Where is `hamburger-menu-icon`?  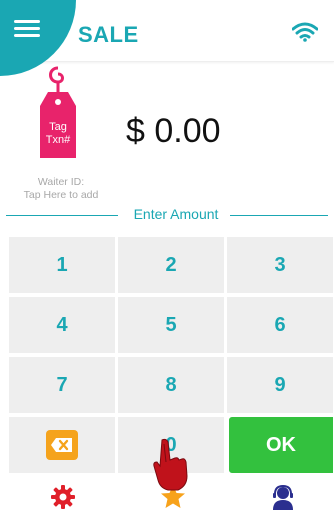 hamburger-menu-icon is located at coordinates (29, 30).